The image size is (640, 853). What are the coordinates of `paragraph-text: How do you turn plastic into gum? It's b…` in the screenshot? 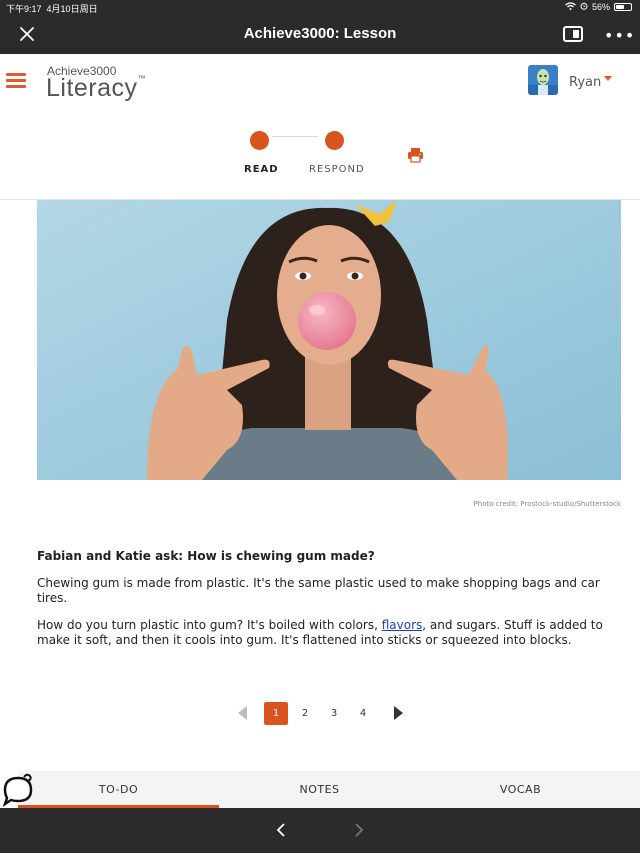 It's located at (209, 625).